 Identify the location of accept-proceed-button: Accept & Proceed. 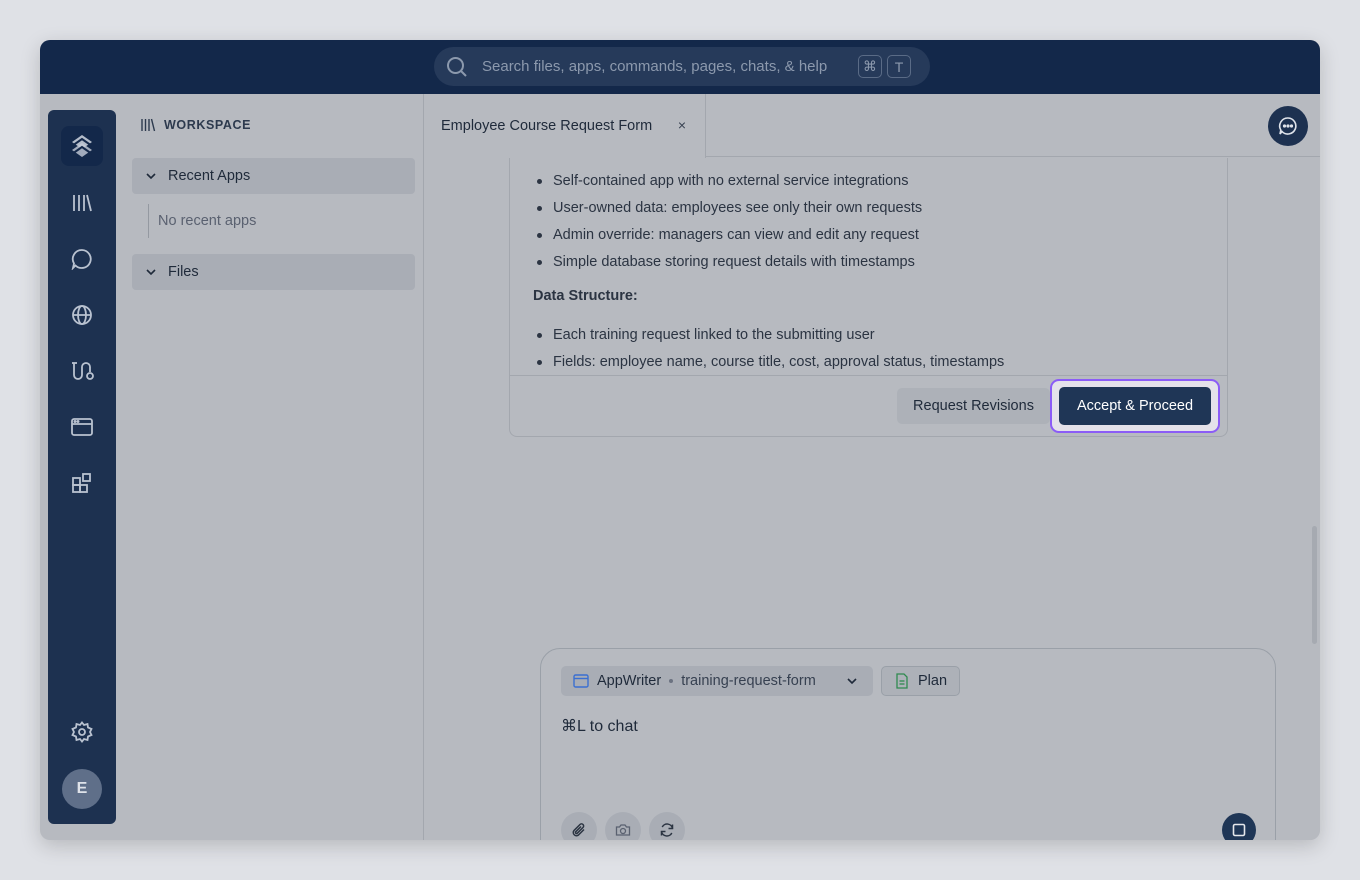
(1135, 406).